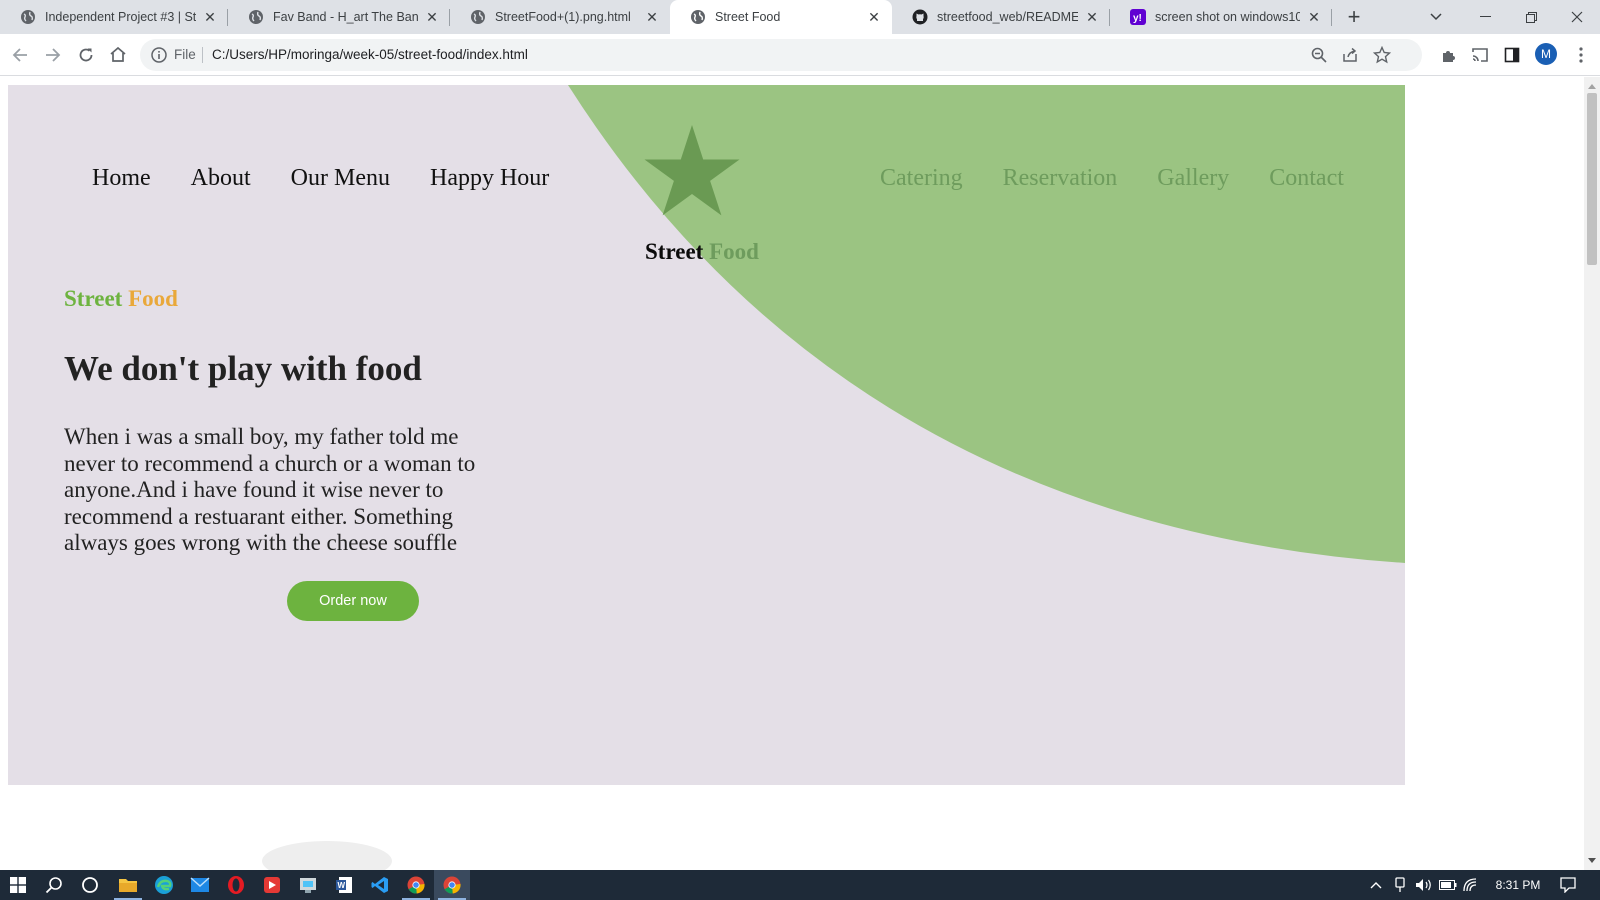 Image resolution: width=1600 pixels, height=900 pixels. Describe the element at coordinates (1331, 17) in the screenshot. I see `tab-separator` at that location.